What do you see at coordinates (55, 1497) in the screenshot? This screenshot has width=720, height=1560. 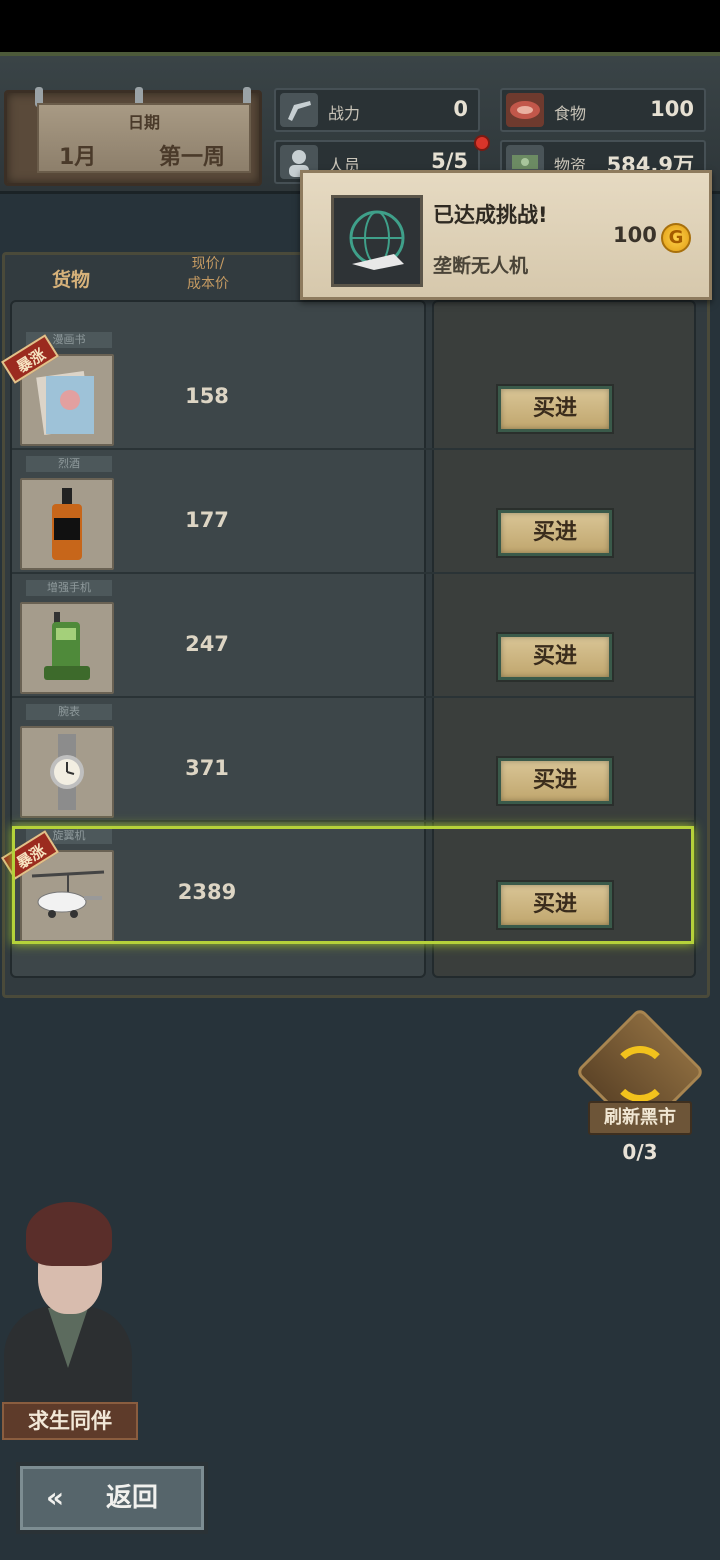 I see `double-chevron-left-icon: «` at bounding box center [55, 1497].